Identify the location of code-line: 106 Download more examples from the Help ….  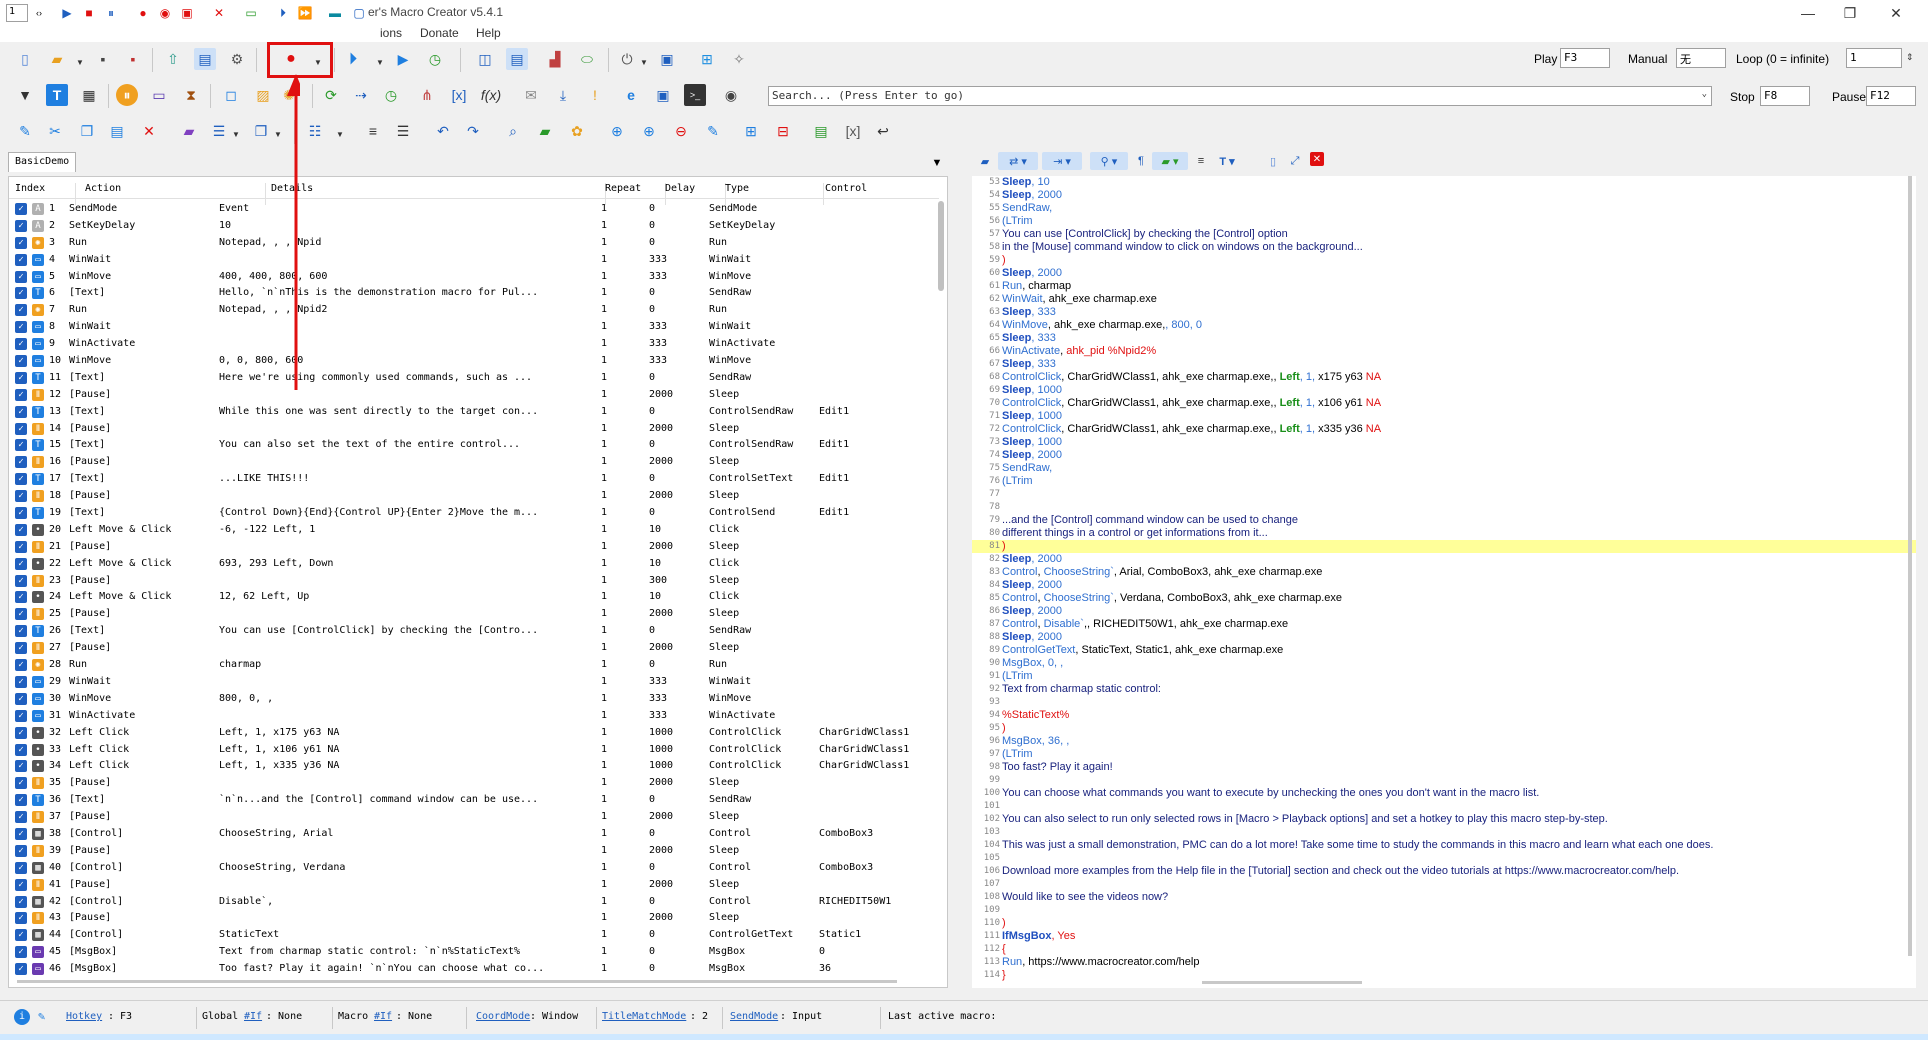
(1444, 871).